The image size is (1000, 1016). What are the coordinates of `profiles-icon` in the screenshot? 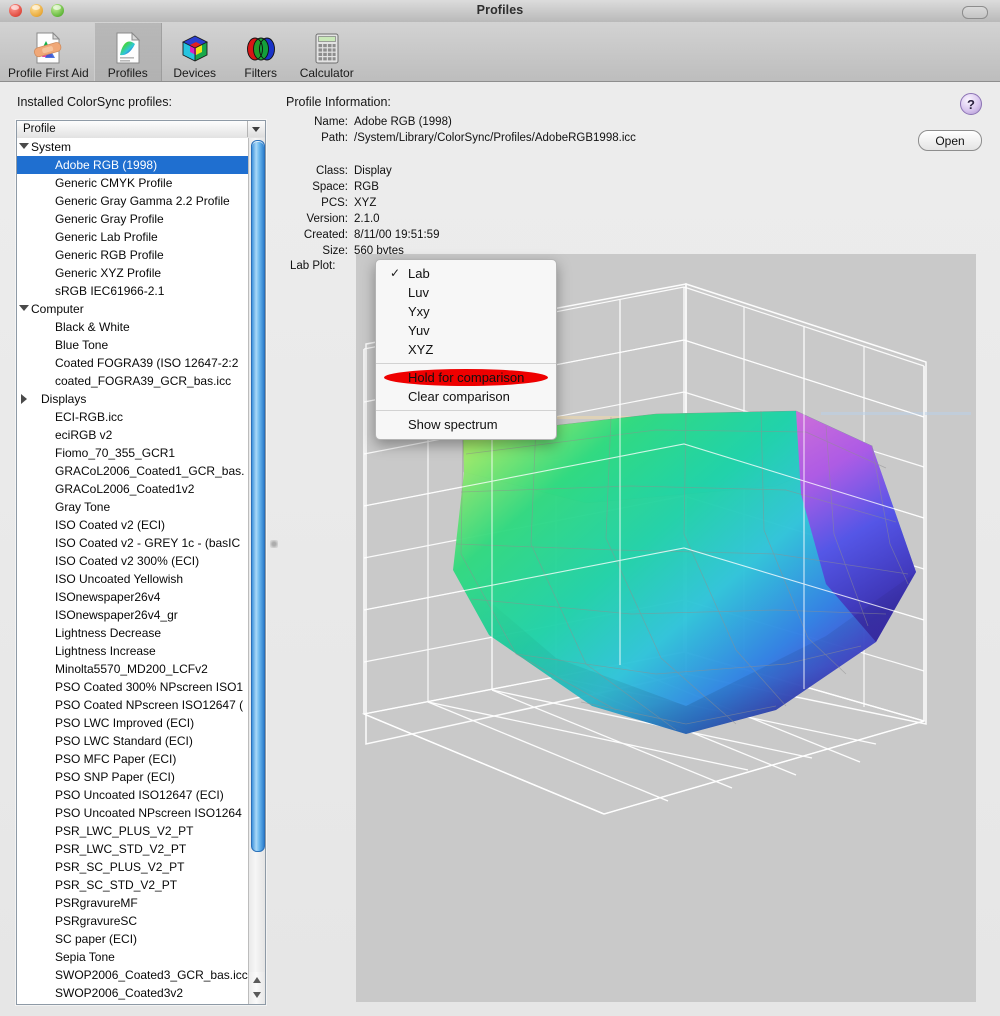 It's located at (128, 48).